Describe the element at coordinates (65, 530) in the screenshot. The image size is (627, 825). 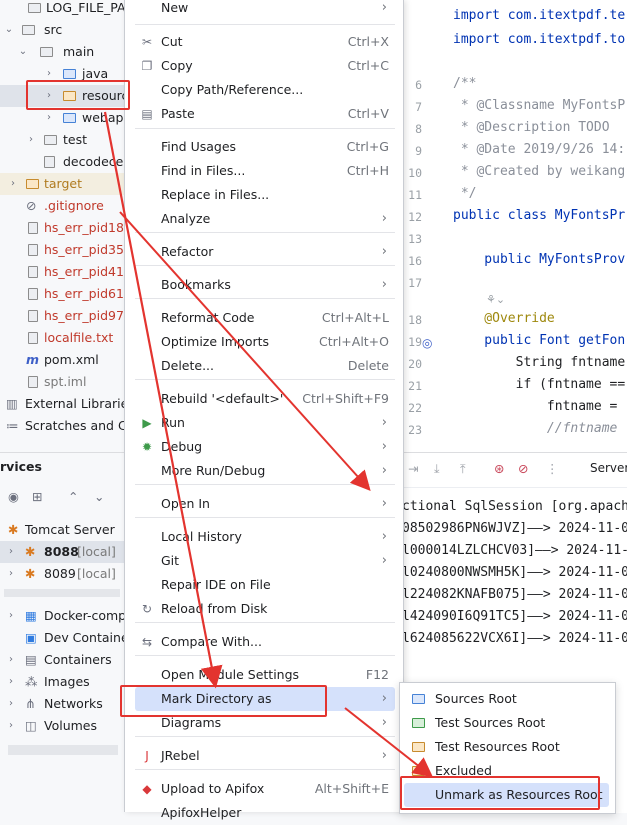
I see `service-tomcat: ✱ Tomcat Server` at that location.